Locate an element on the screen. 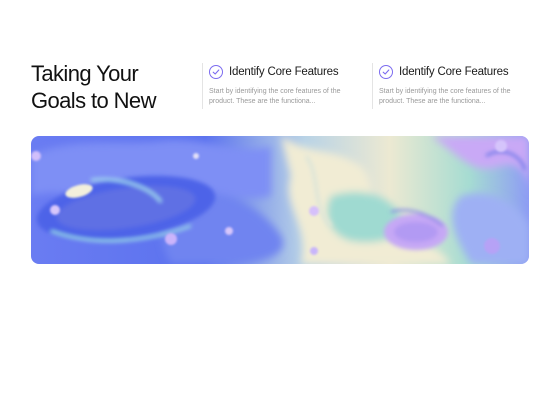 This screenshot has width=560, height=400. hero-title-line-1: Taking Your is located at coordinates (85, 73).